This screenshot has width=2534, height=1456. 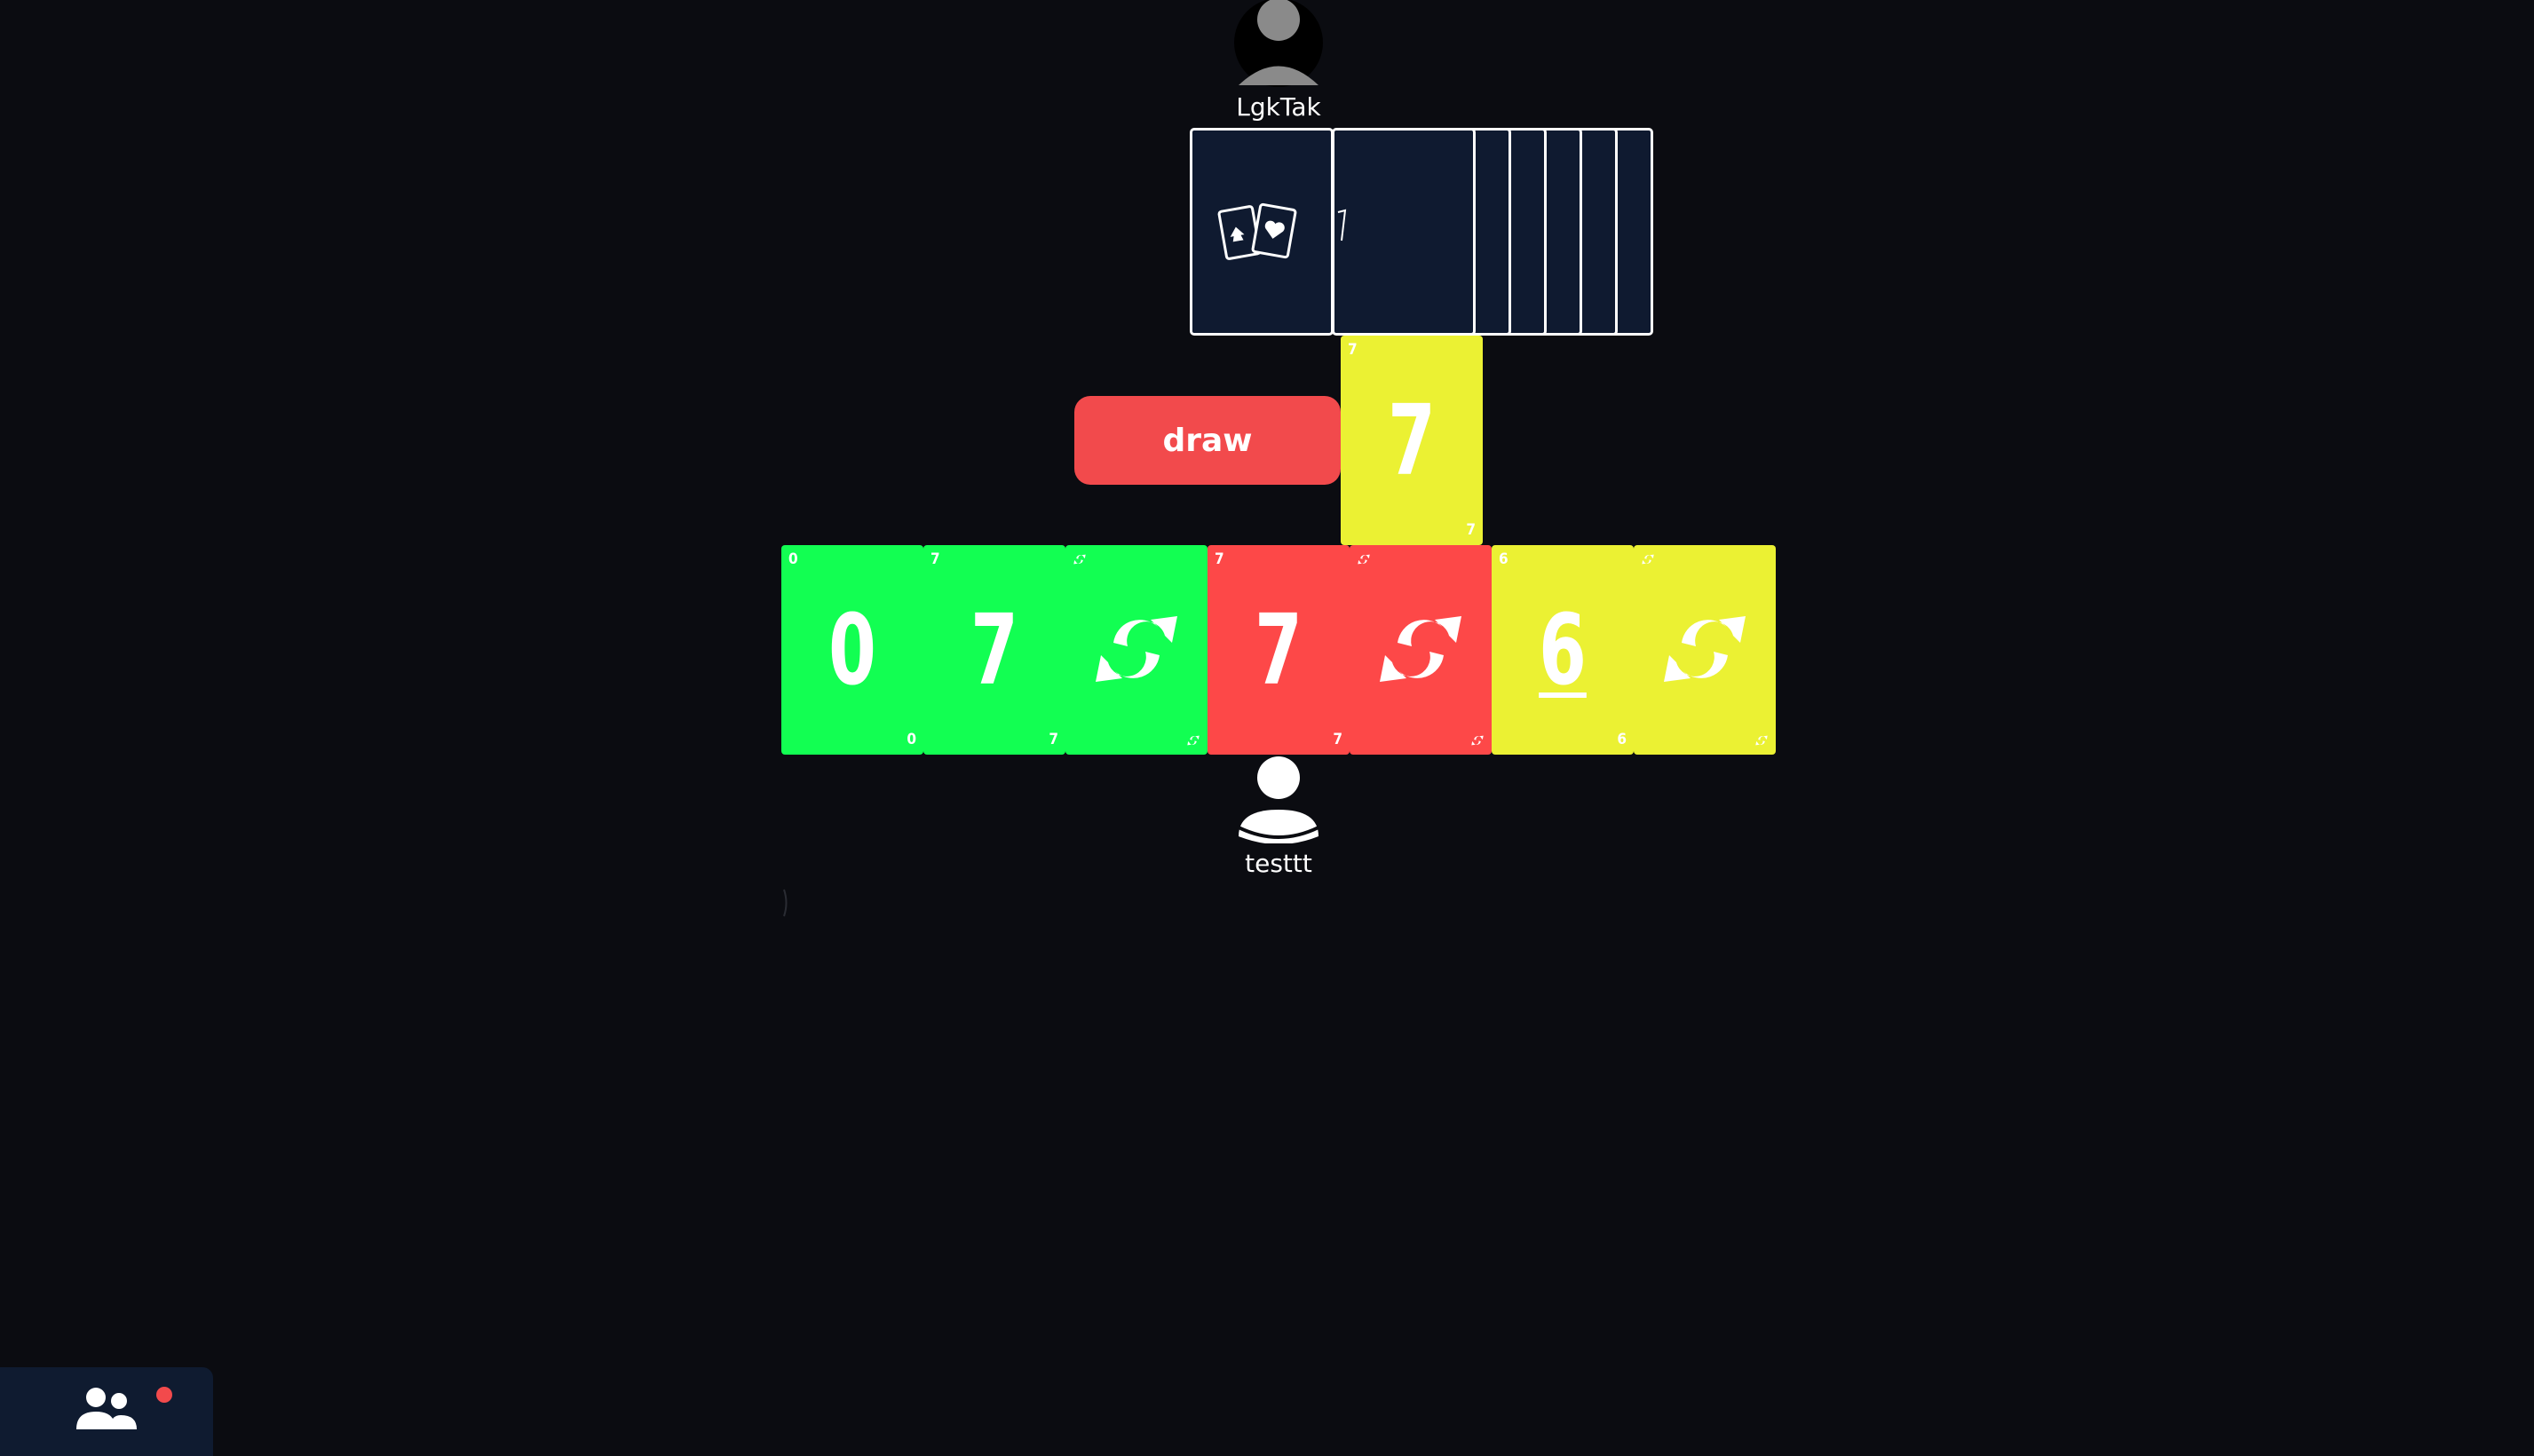 I want to click on opponent-avatar, so click(x=1279, y=43).